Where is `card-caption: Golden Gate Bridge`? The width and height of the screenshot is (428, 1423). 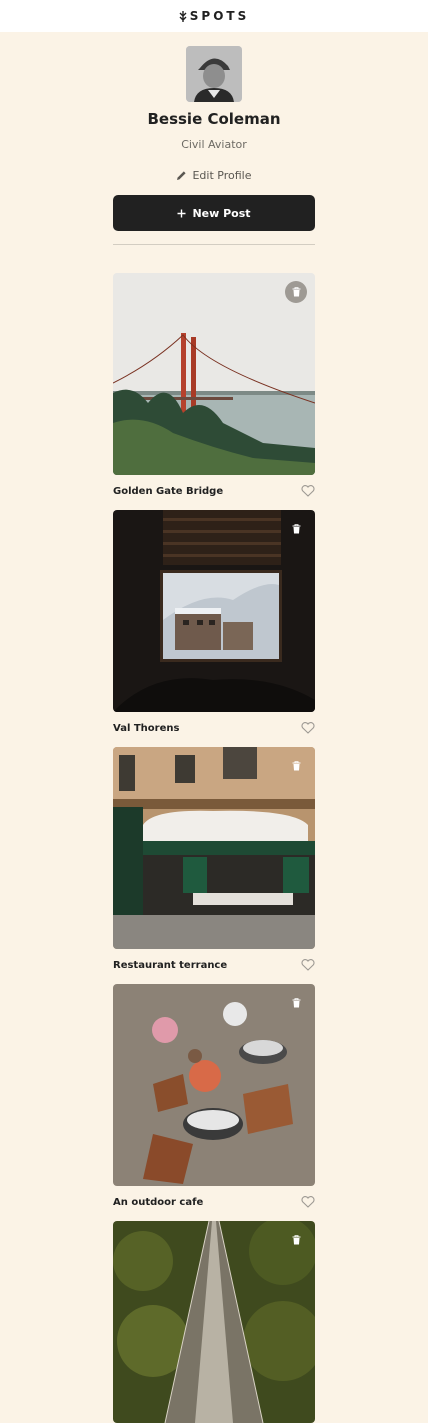 card-caption: Golden Gate Bridge is located at coordinates (214, 491).